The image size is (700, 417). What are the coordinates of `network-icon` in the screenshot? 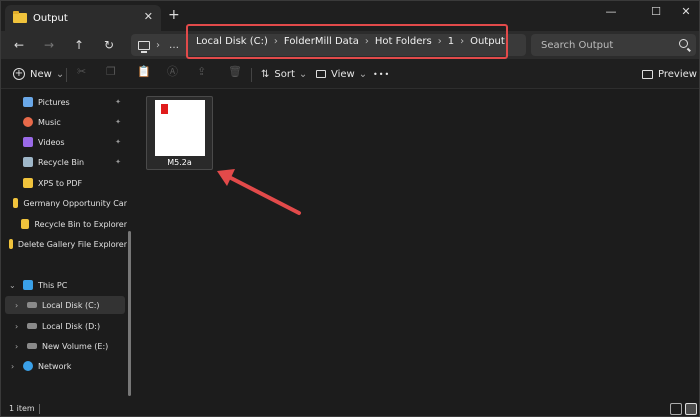 It's located at (28, 366).